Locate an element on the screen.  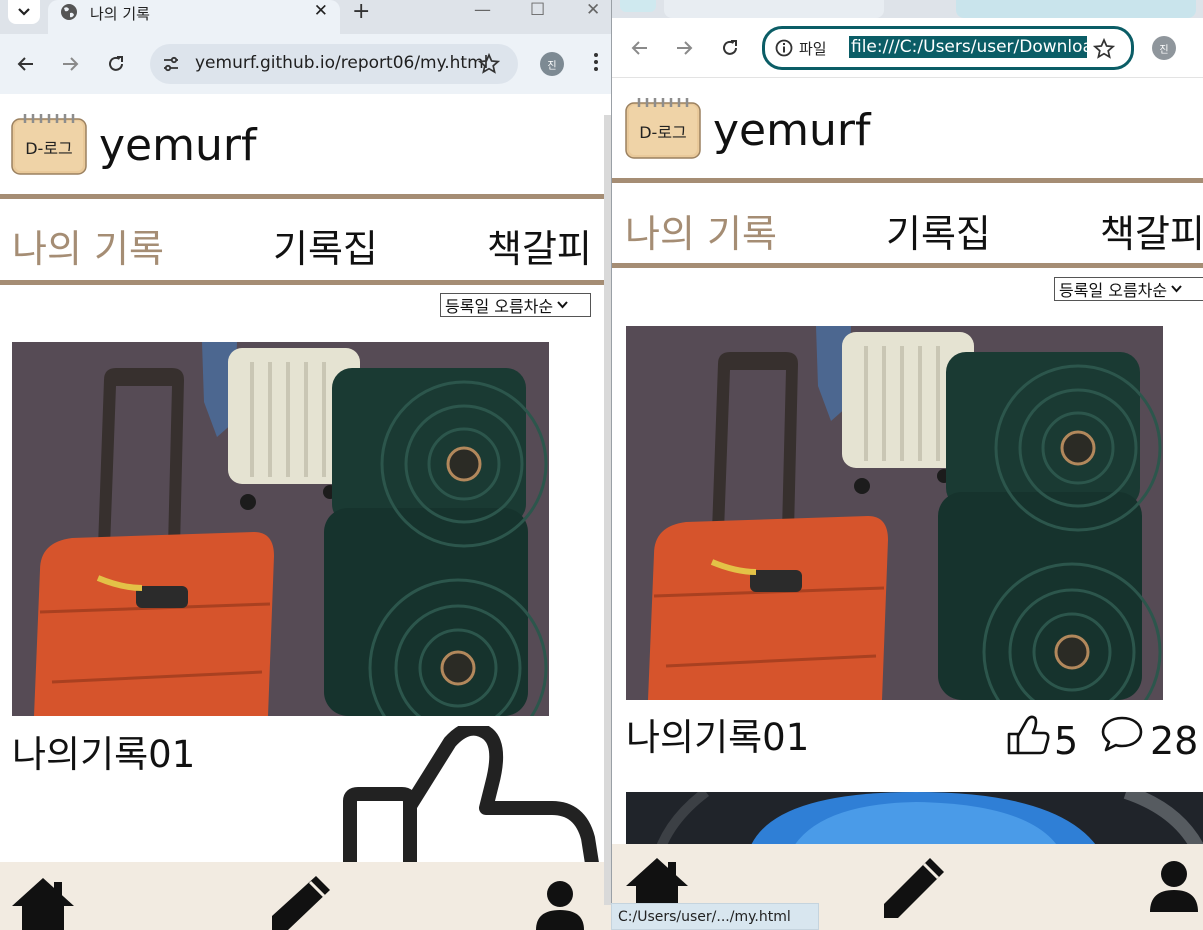
address-bar: yemurf.github.io/report06/my.html is located at coordinates (334, 64).